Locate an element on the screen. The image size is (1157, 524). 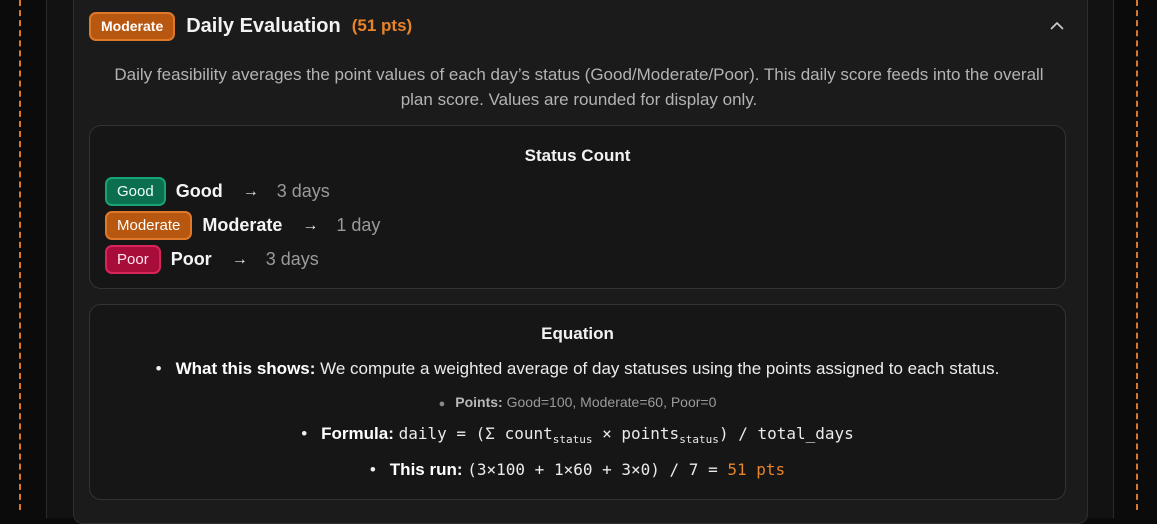
points-text: Good=100, Moderate=60, Poor=0 is located at coordinates (611, 402).